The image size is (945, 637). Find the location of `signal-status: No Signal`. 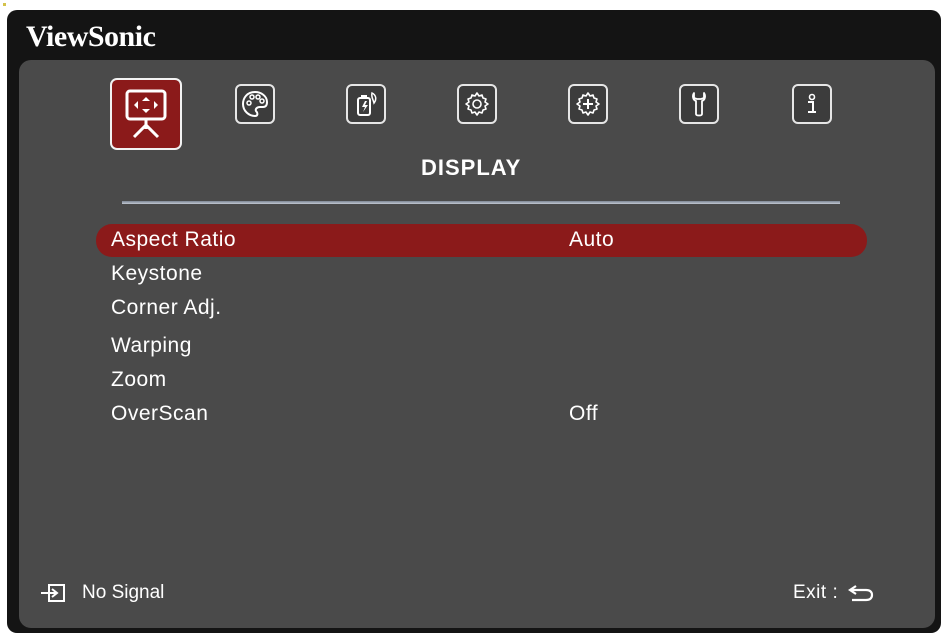

signal-status: No Signal is located at coordinates (102, 593).